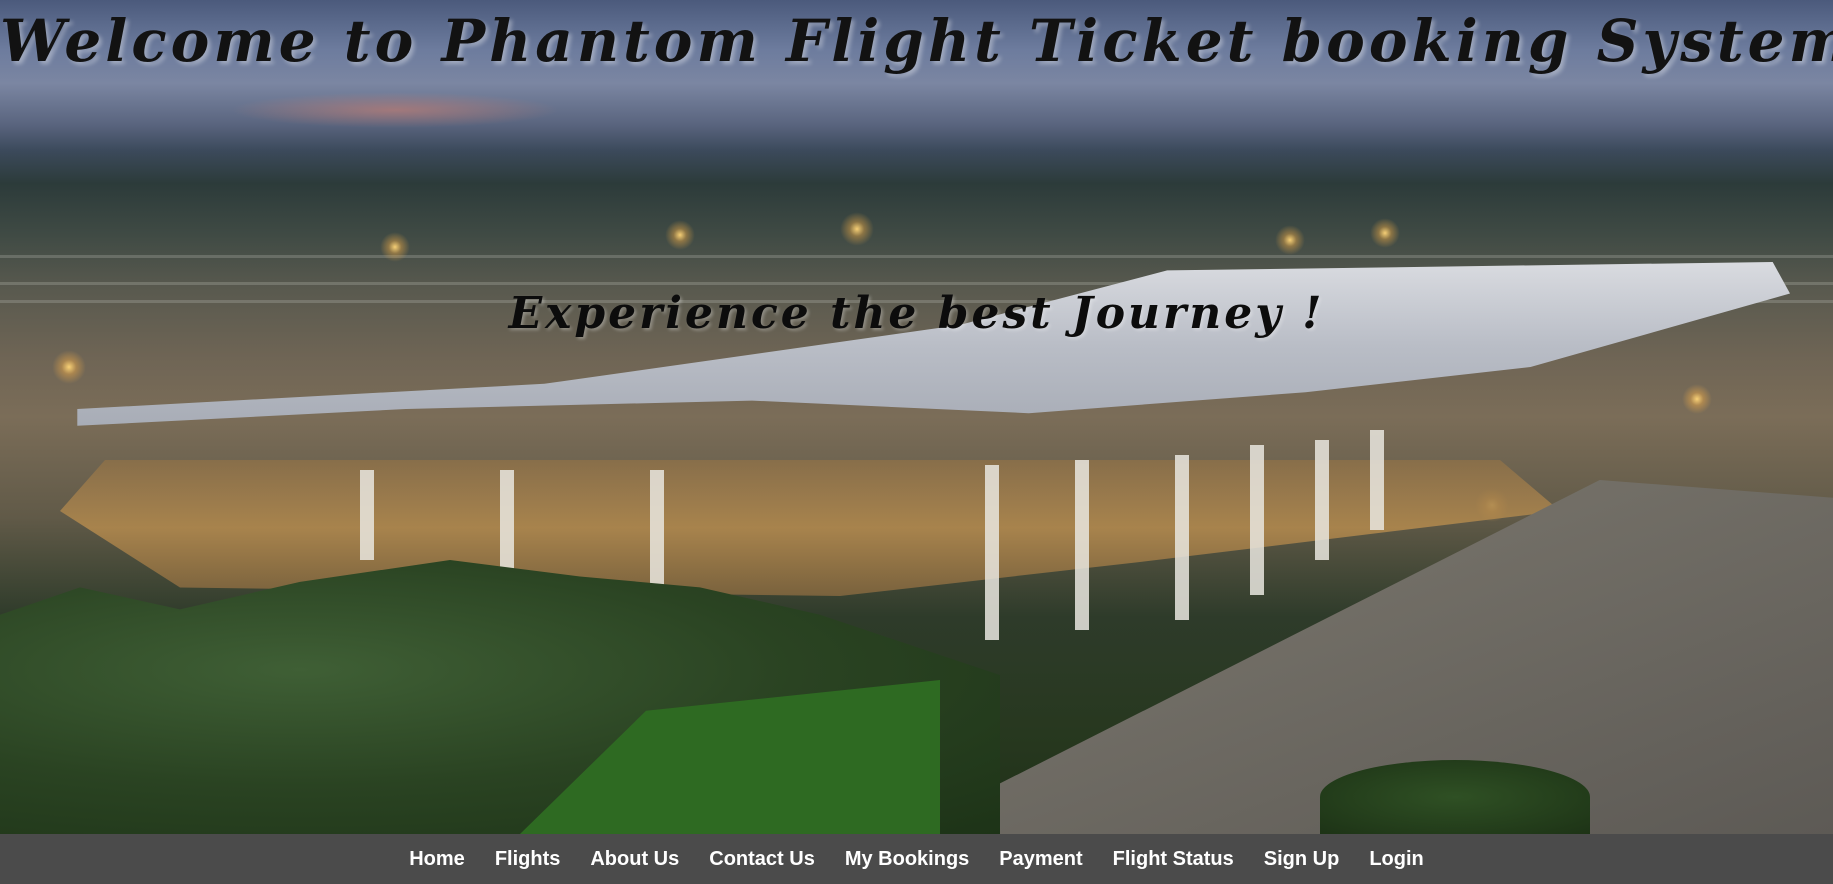  I want to click on nav-payment-link: Payment, so click(1040, 859).